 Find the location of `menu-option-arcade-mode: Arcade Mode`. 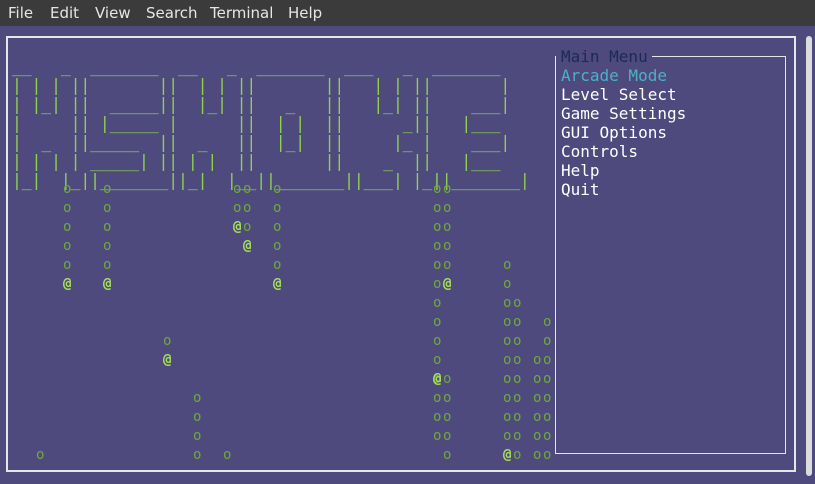

menu-option-arcade-mode: Arcade Mode is located at coordinates (614, 75).